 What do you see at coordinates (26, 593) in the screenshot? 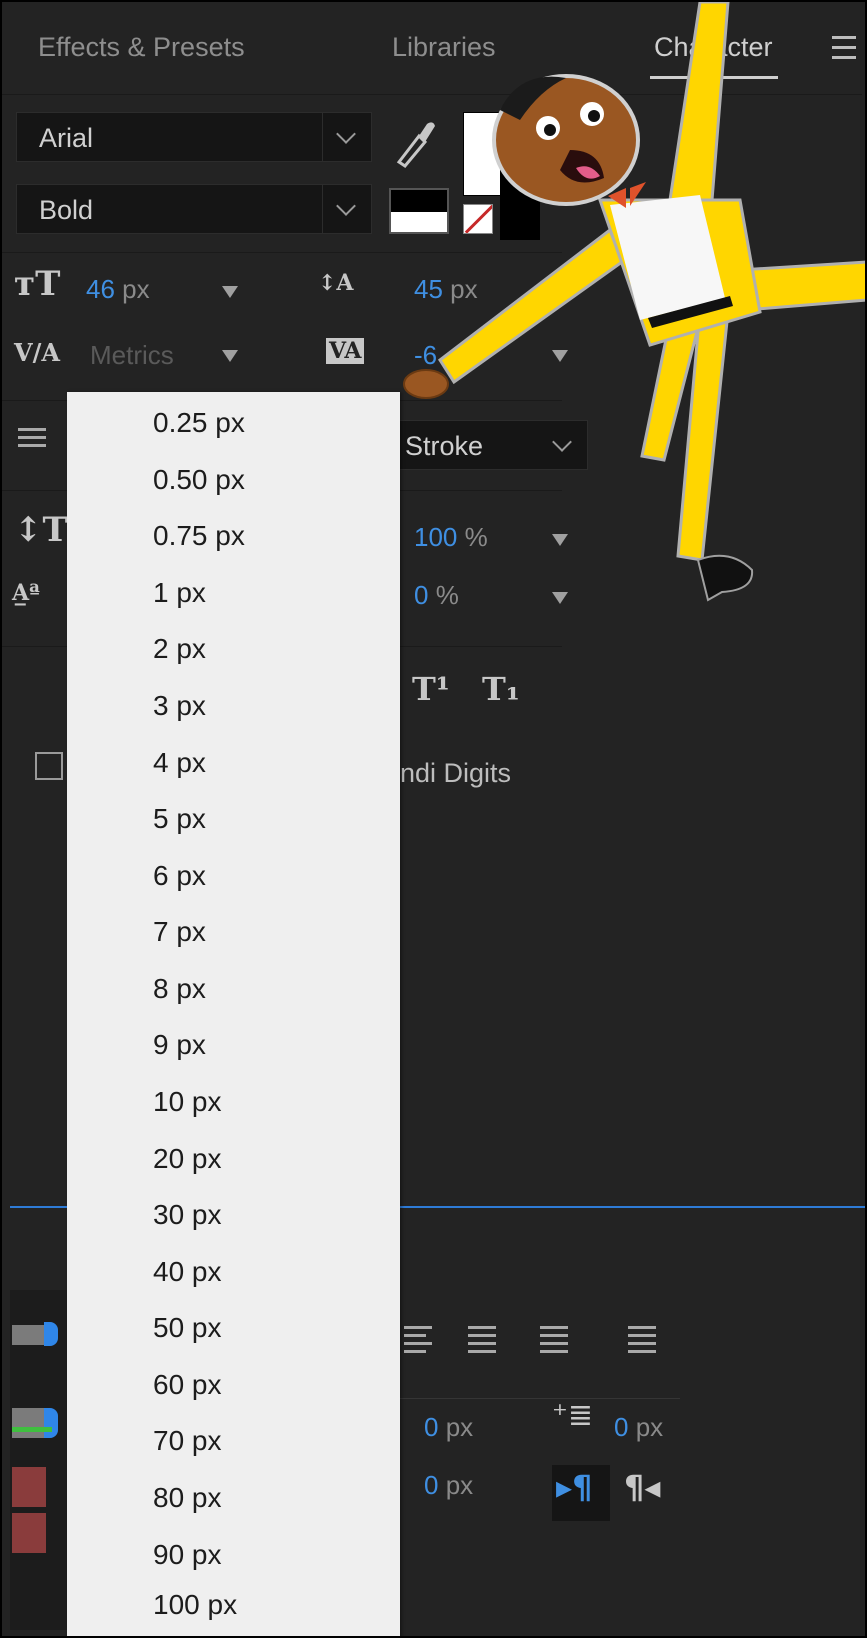
I see `baseline-shift-icon: A̲ª` at bounding box center [26, 593].